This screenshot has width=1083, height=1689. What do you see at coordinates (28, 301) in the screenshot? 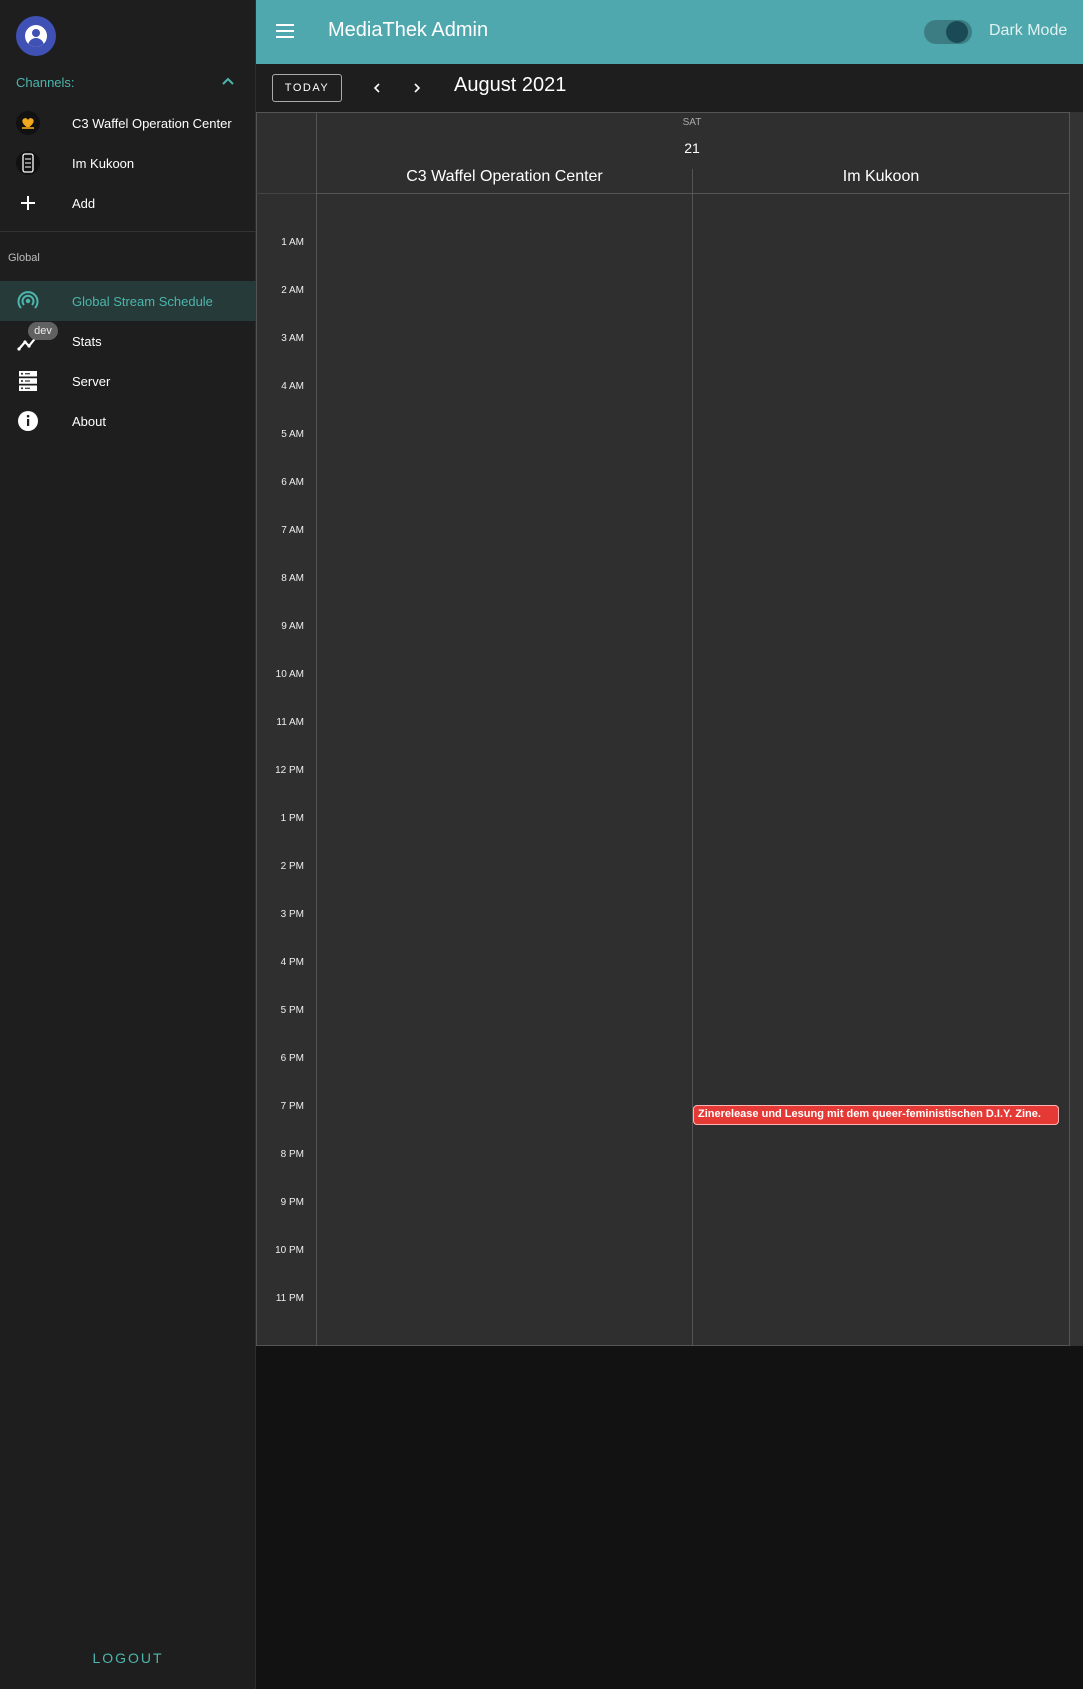
I see `broadcast-icon` at bounding box center [28, 301].